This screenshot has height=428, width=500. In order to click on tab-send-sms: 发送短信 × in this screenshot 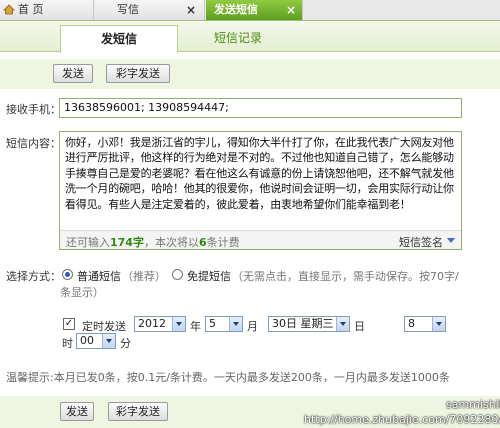, I will do `click(254, 10)`.